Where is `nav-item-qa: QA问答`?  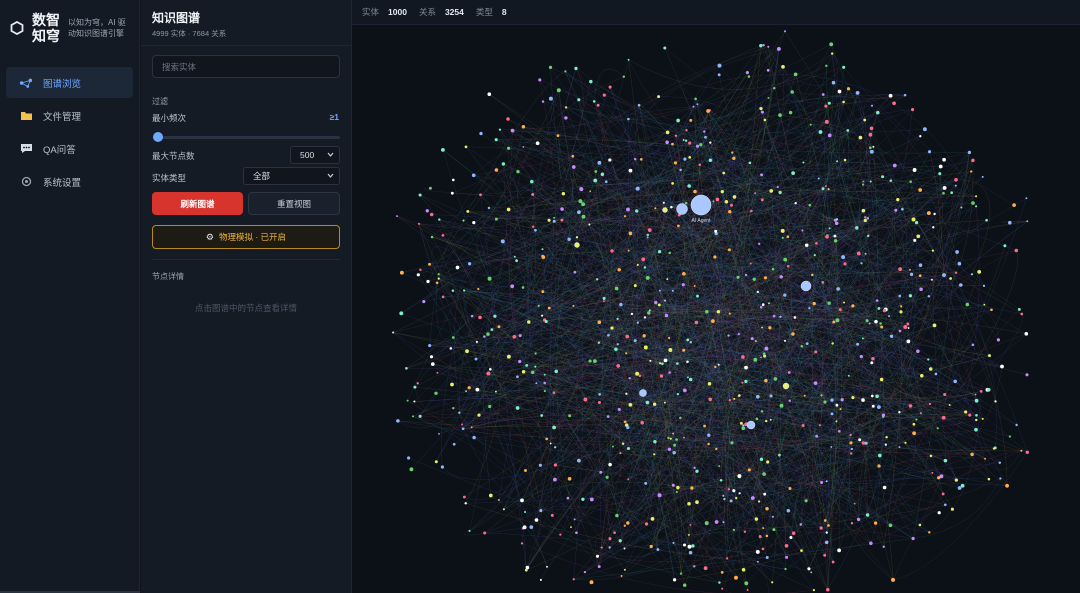
nav-item-qa: QA问答 is located at coordinates (69, 148).